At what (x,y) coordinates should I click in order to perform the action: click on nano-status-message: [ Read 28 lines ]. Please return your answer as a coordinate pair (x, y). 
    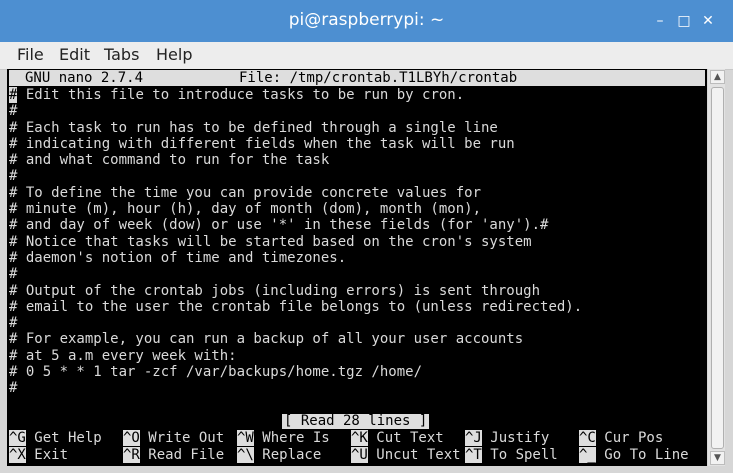
    Looking at the image, I should click on (356, 421).